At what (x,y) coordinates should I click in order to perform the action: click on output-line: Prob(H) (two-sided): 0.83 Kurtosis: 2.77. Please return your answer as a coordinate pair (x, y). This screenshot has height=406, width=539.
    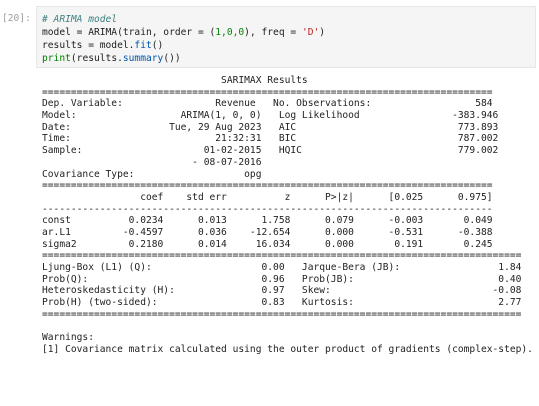
    Looking at the image, I should click on (282, 303).